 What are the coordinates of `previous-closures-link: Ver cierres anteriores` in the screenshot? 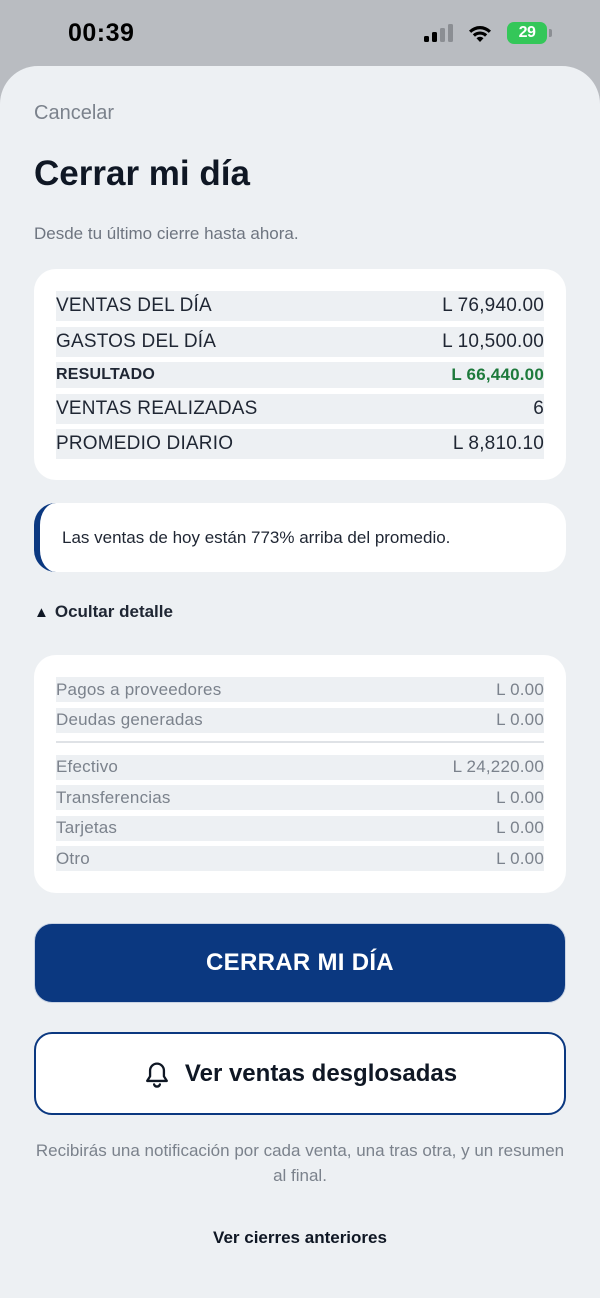 It's located at (300, 1238).